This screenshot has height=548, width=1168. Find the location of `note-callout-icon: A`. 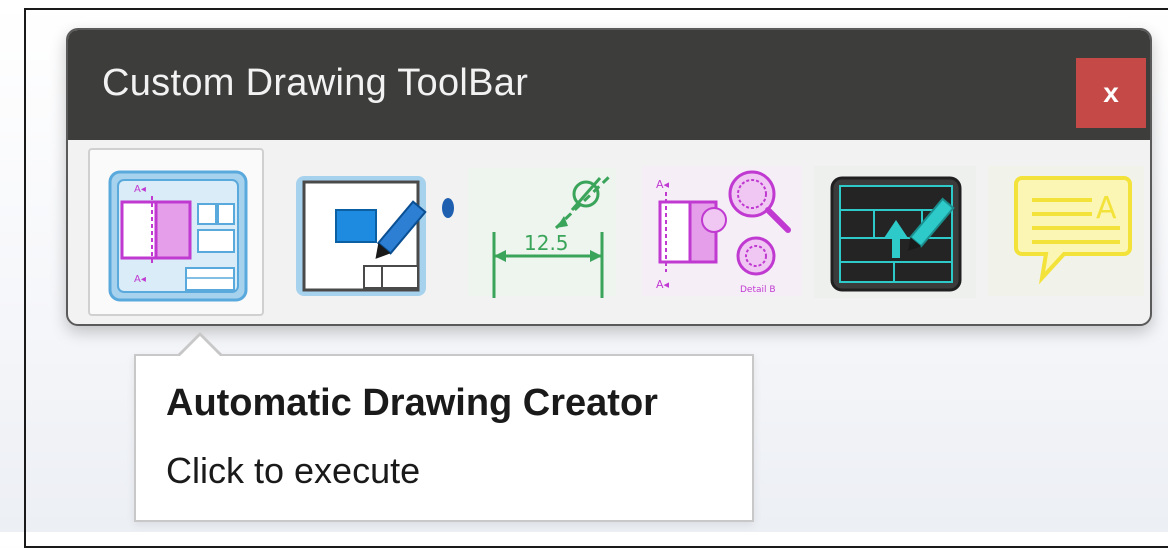

note-callout-icon: A is located at coordinates (1066, 231).